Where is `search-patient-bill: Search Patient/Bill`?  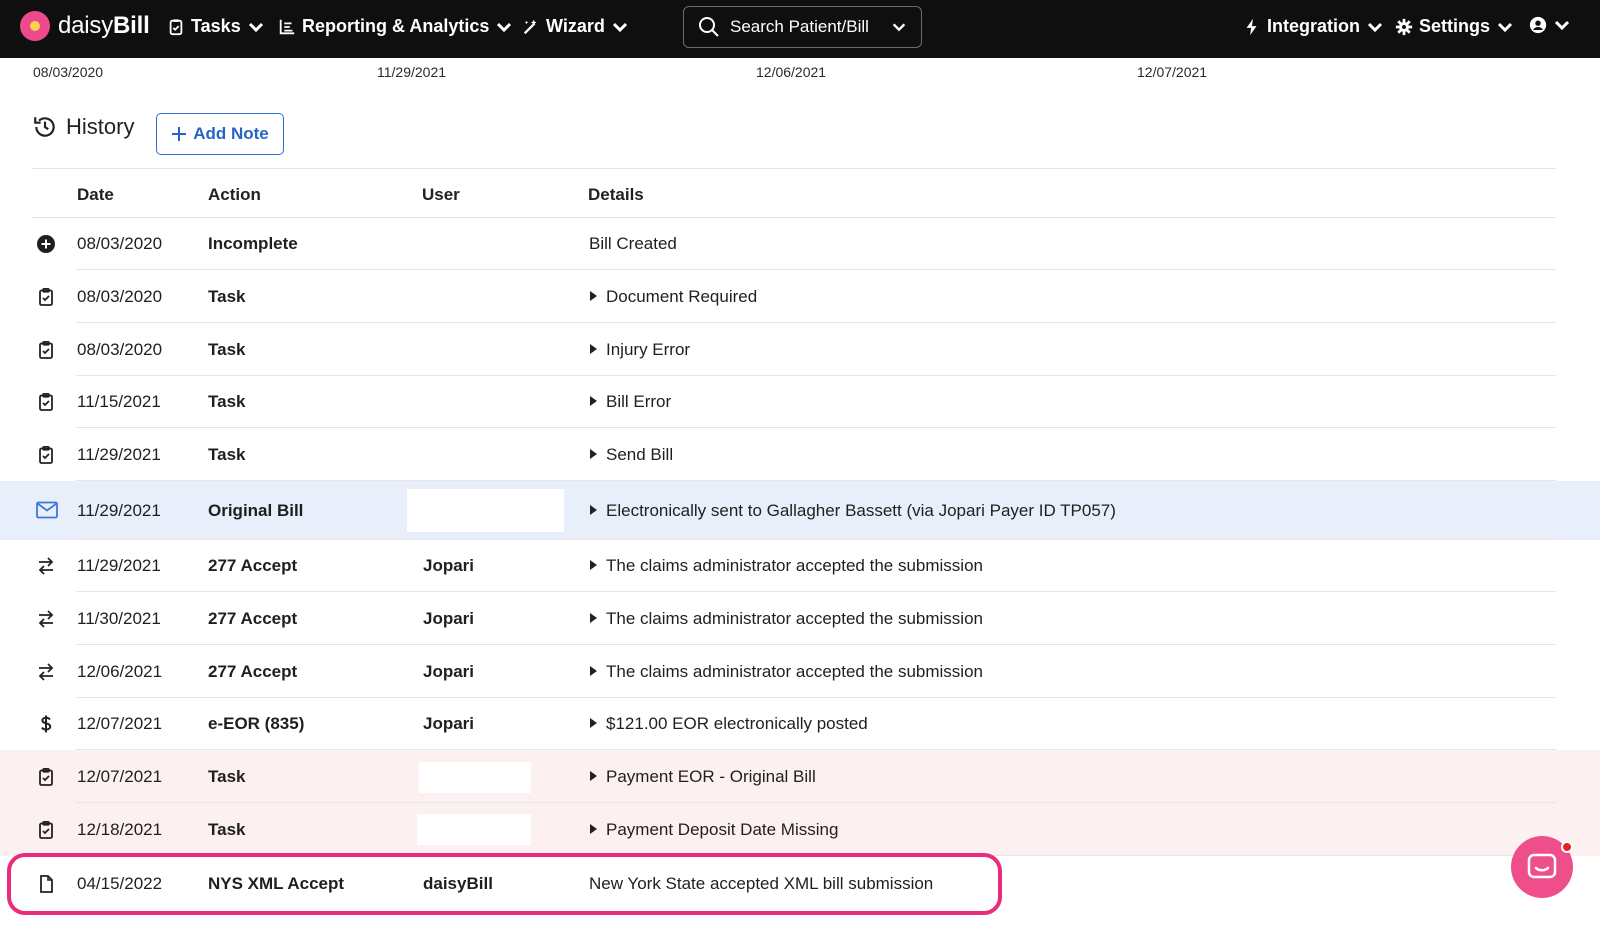 search-patient-bill: Search Patient/Bill is located at coordinates (802, 27).